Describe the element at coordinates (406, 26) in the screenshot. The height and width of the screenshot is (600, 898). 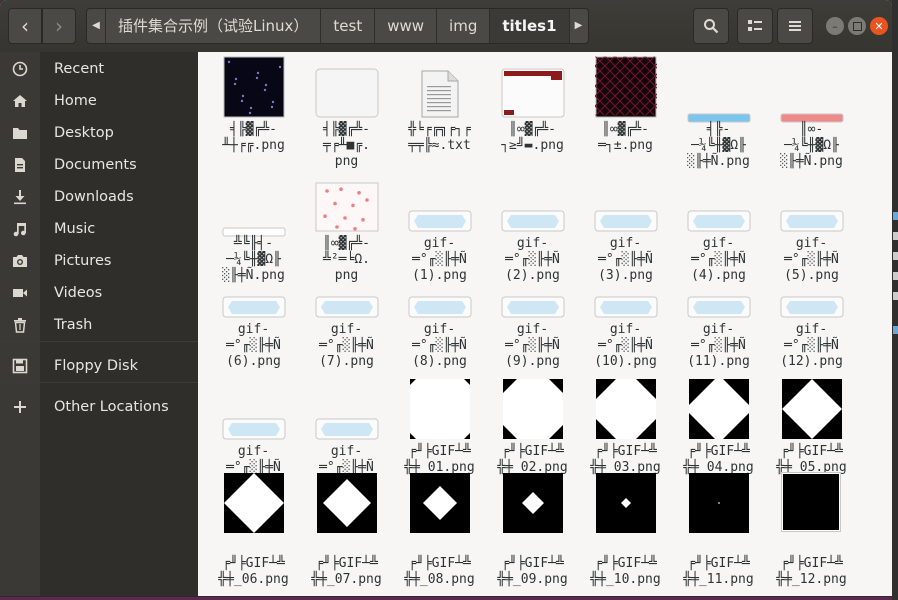
I see `breadcrumb-item: www` at that location.